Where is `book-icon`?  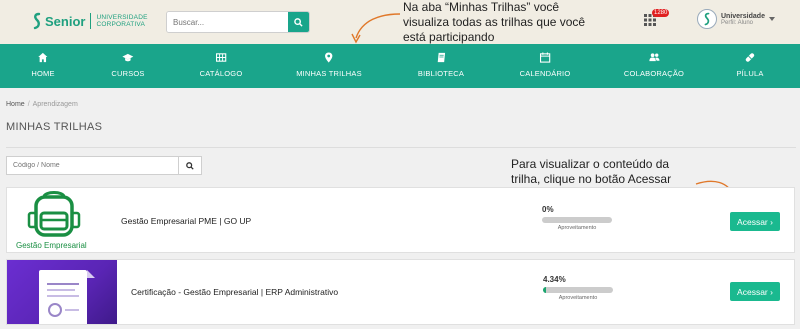 book-icon is located at coordinates (441, 57).